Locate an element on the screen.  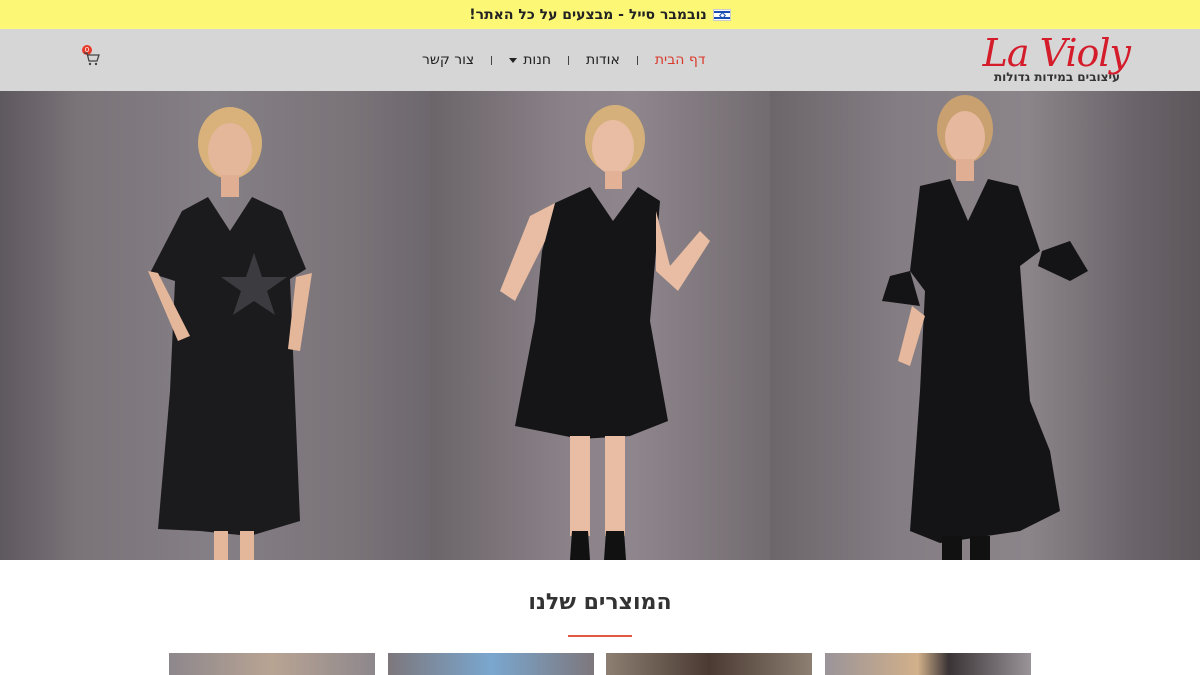
logo-tagline: עיצובים במידות גדולות is located at coordinates (1056, 77).